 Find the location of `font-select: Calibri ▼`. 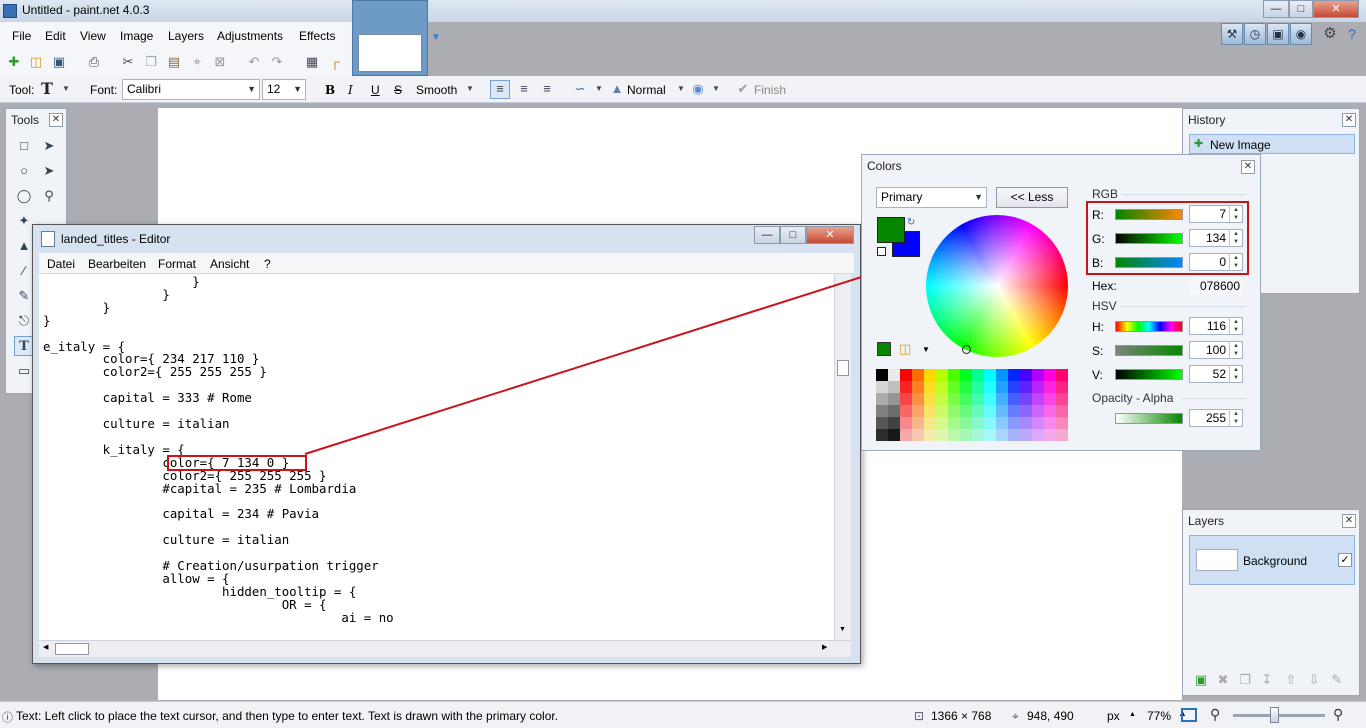

font-select: Calibri ▼ is located at coordinates (191, 89).